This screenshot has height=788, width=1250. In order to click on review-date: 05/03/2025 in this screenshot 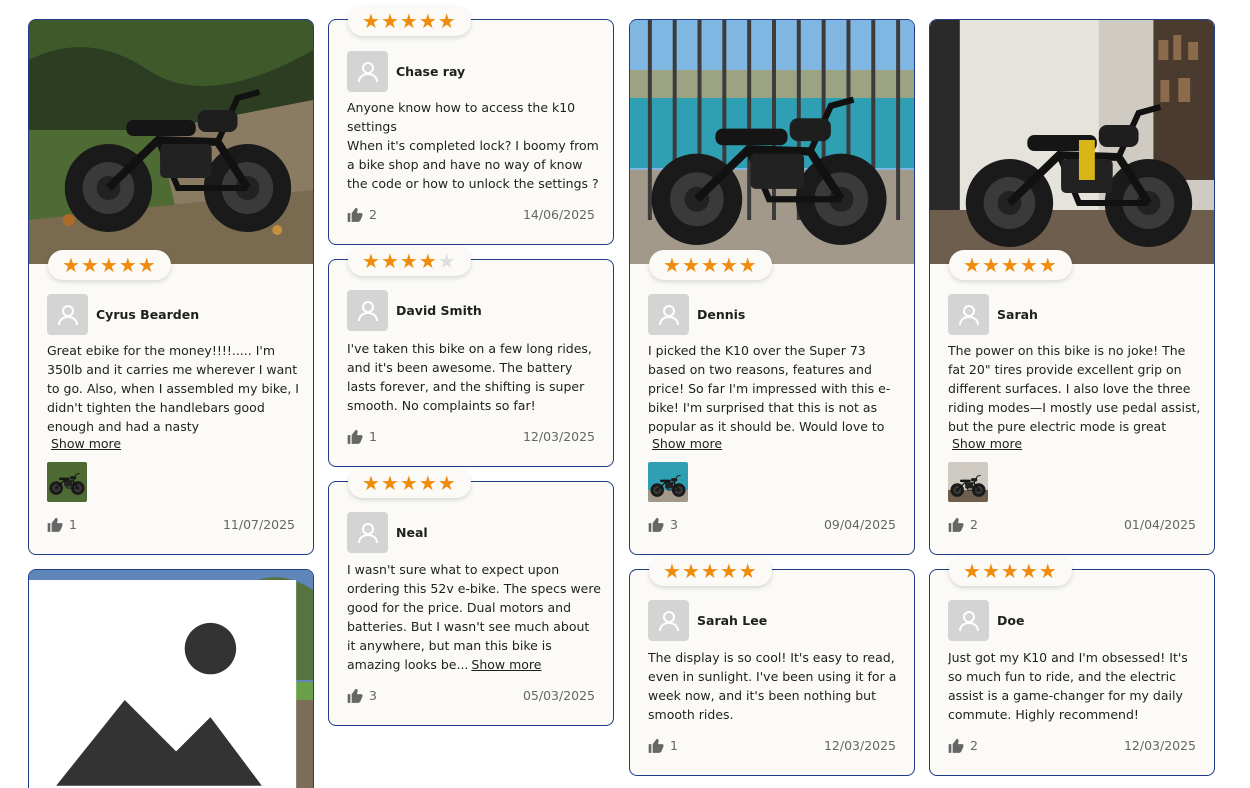, I will do `click(558, 695)`.